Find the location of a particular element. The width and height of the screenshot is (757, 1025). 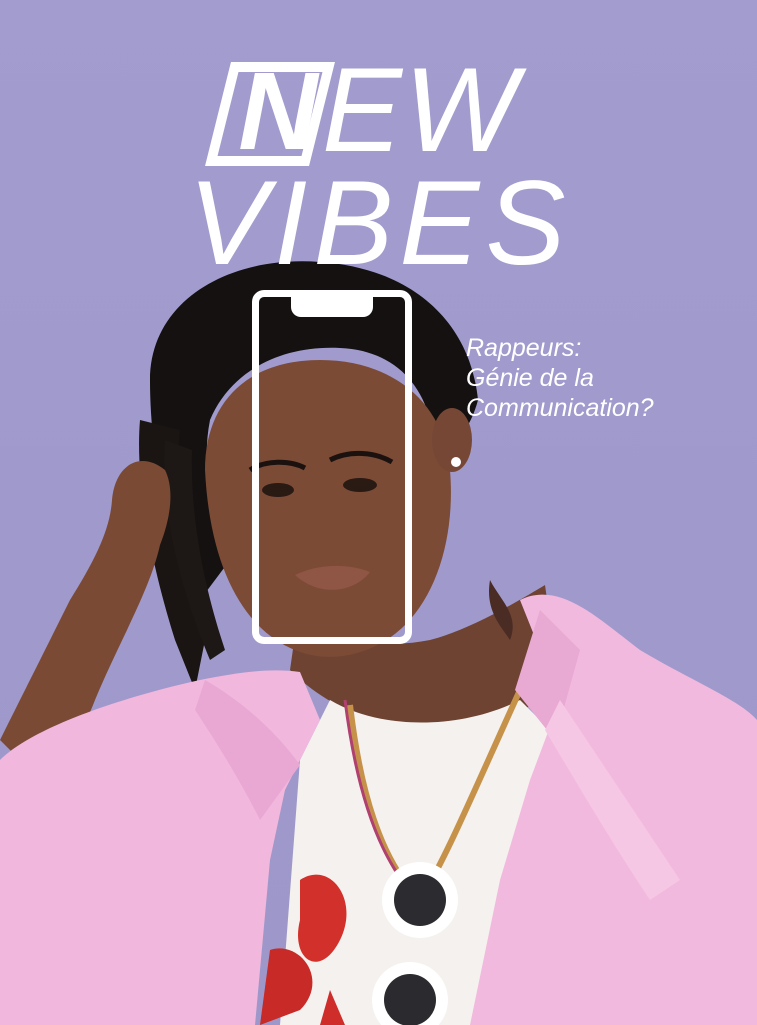

headline-line-3: Communication? is located at coordinates (560, 408).